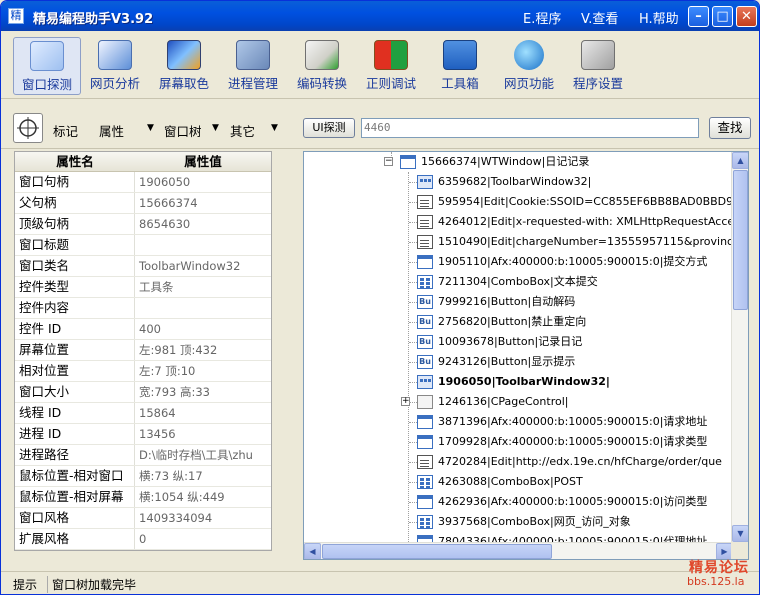 This screenshot has width=760, height=595. I want to click on tool-settings: 程序设置, so click(598, 66).